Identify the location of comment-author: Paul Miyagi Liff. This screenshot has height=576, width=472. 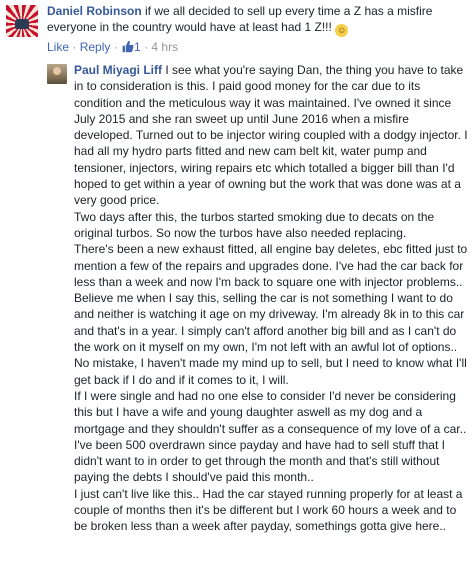
(118, 70).